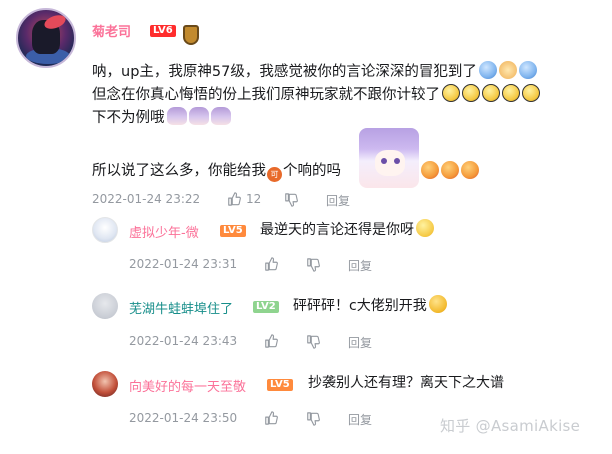 Image resolution: width=612 pixels, height=454 pixels. I want to click on comment-username: 菊老司, so click(111, 30).